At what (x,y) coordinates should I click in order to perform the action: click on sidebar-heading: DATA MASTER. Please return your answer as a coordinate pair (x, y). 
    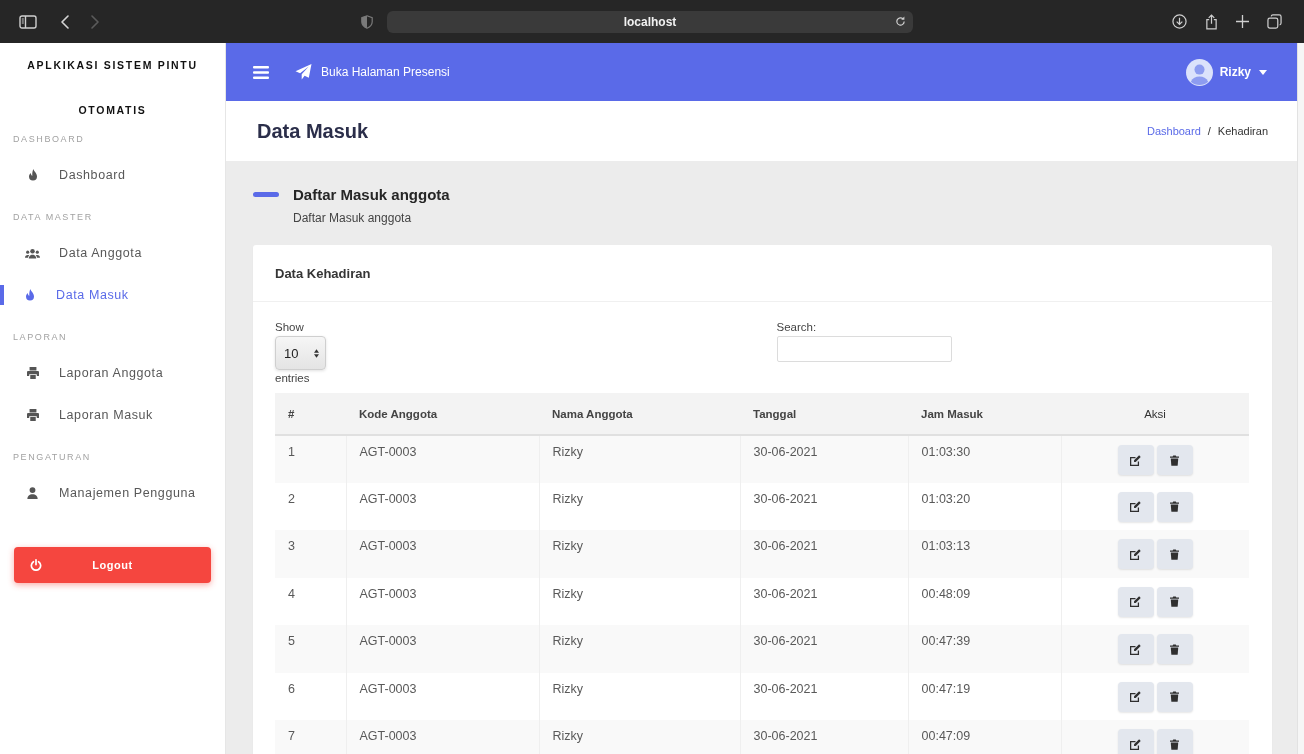
    Looking at the image, I should click on (52, 217).